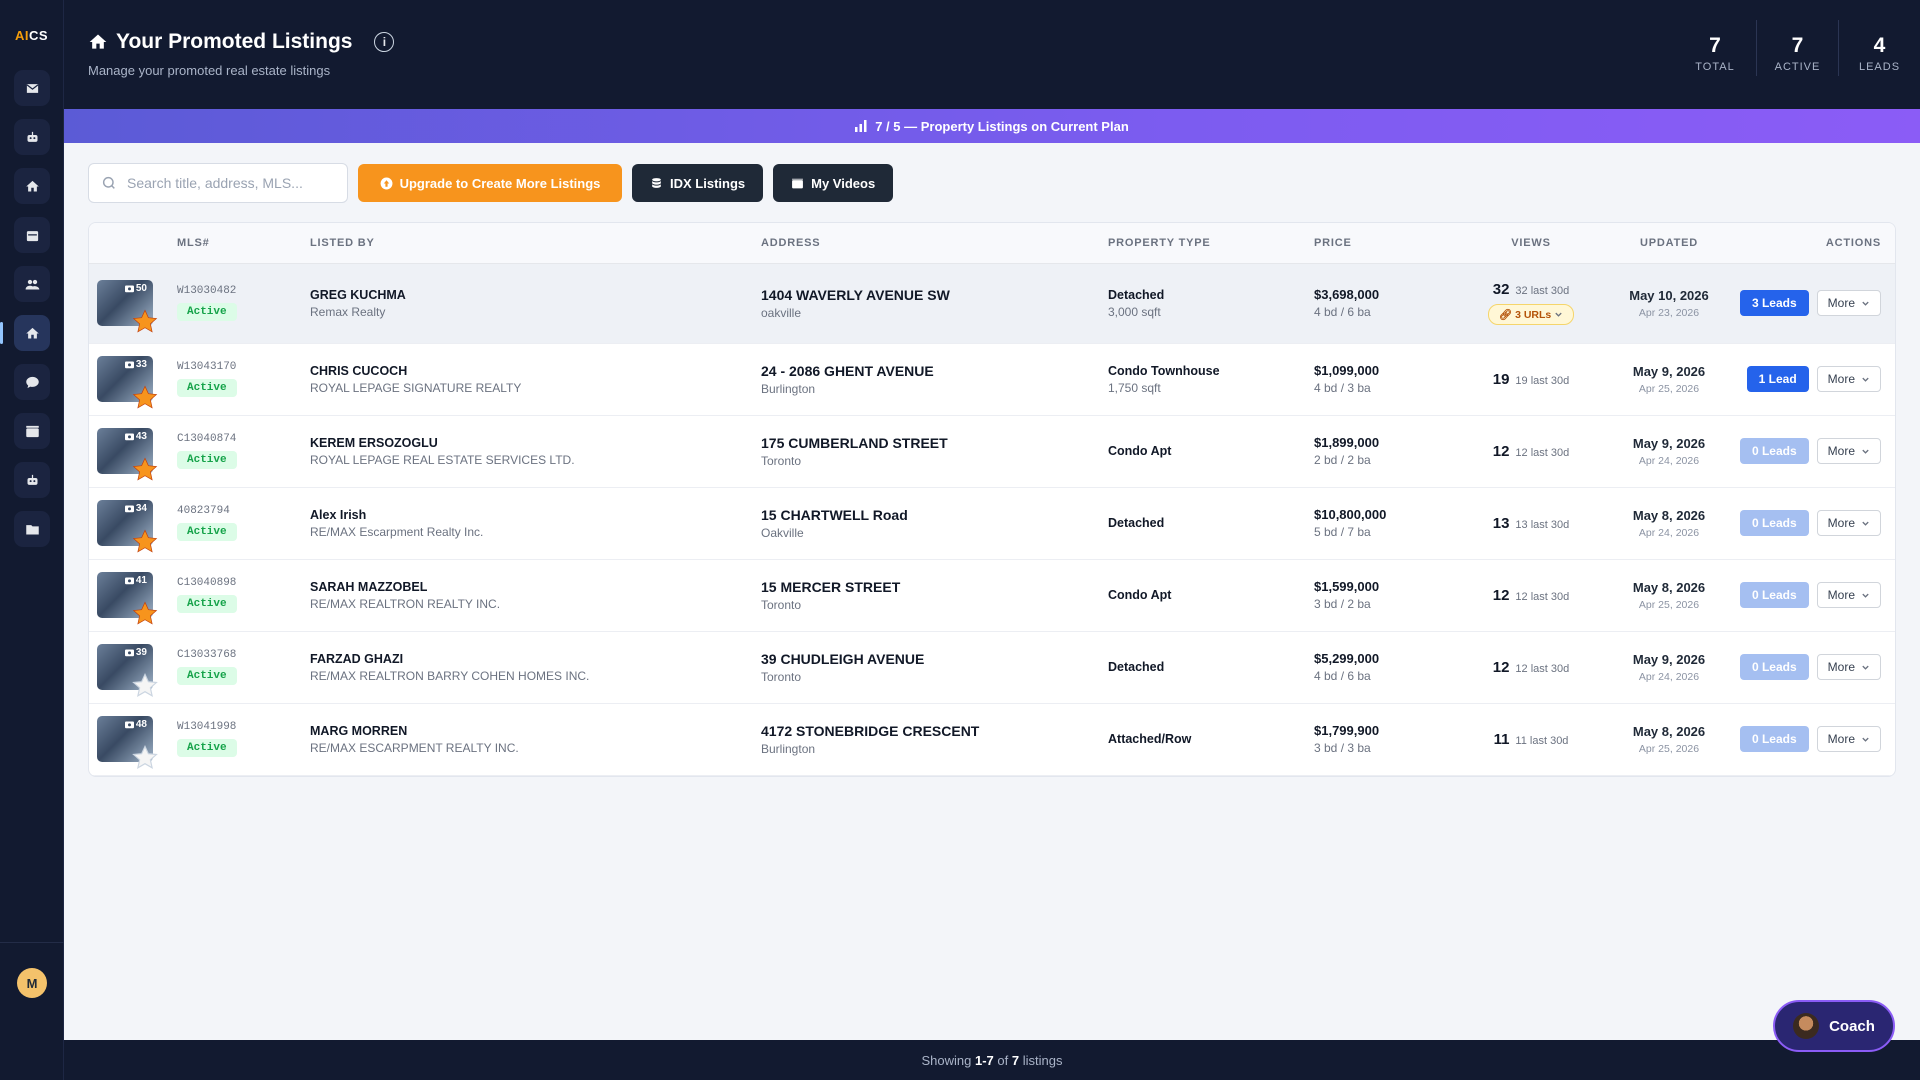 This screenshot has height=1080, width=1920. What do you see at coordinates (32, 137) in the screenshot?
I see `sidebar-item-bot` at bounding box center [32, 137].